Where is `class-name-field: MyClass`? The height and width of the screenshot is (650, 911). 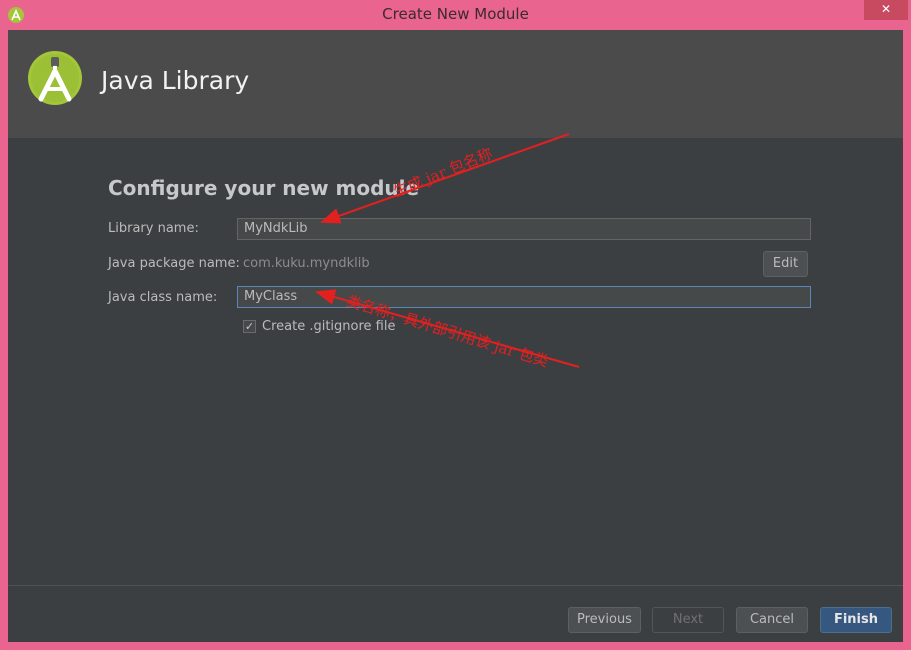 class-name-field: MyClass is located at coordinates (524, 297).